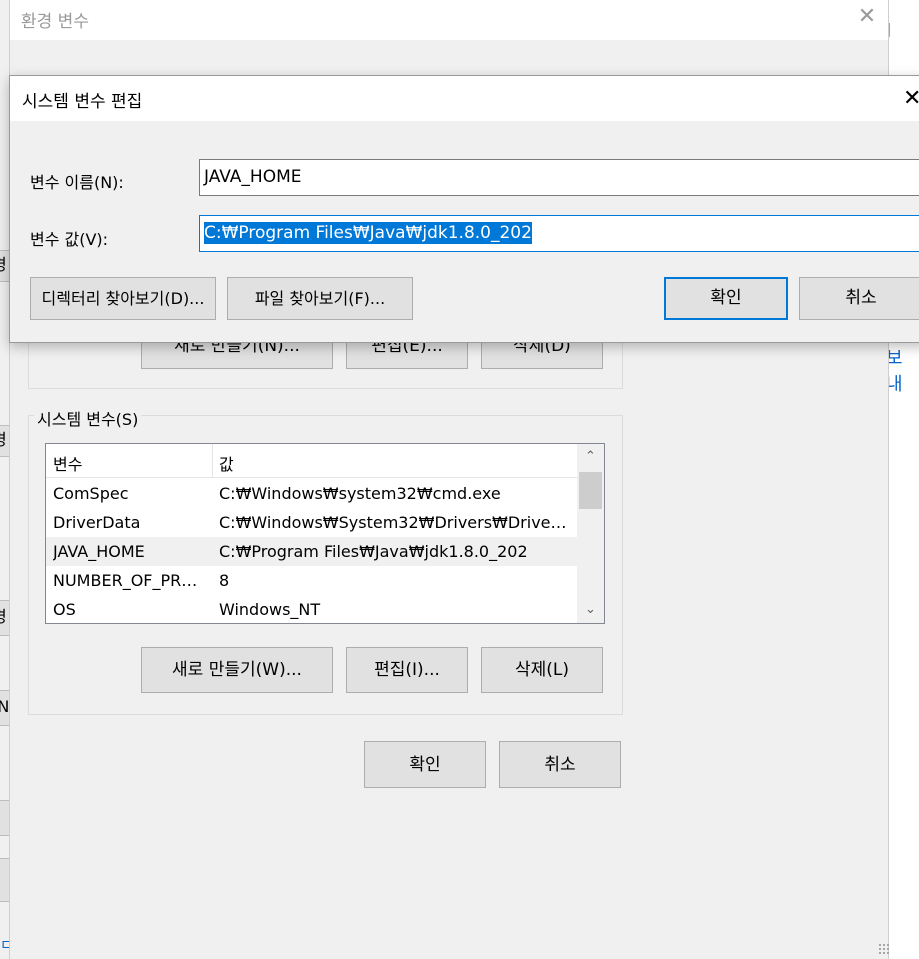 This screenshot has width=919, height=959. Describe the element at coordinates (894, 371) in the screenshot. I see `background-link-fragment: 보내` at that location.